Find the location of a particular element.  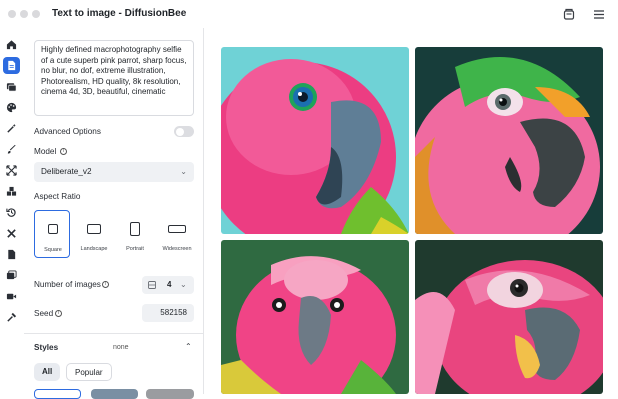

sidebar is located at coordinates (12, 211).